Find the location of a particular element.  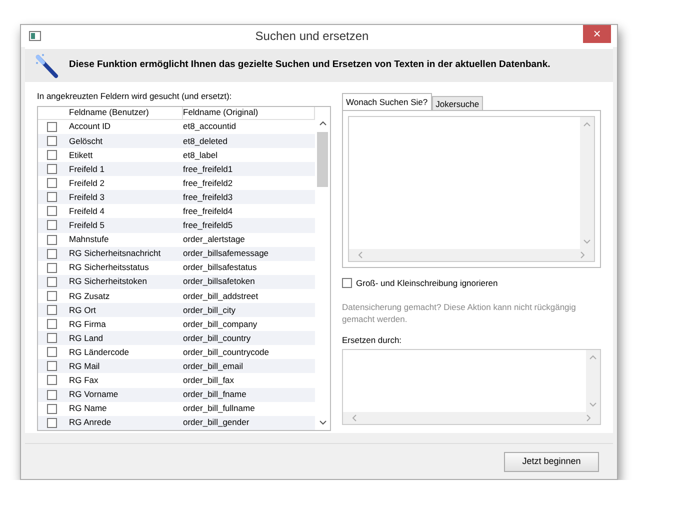

table-cell-text: free_freifeld4 is located at coordinates (208, 211).